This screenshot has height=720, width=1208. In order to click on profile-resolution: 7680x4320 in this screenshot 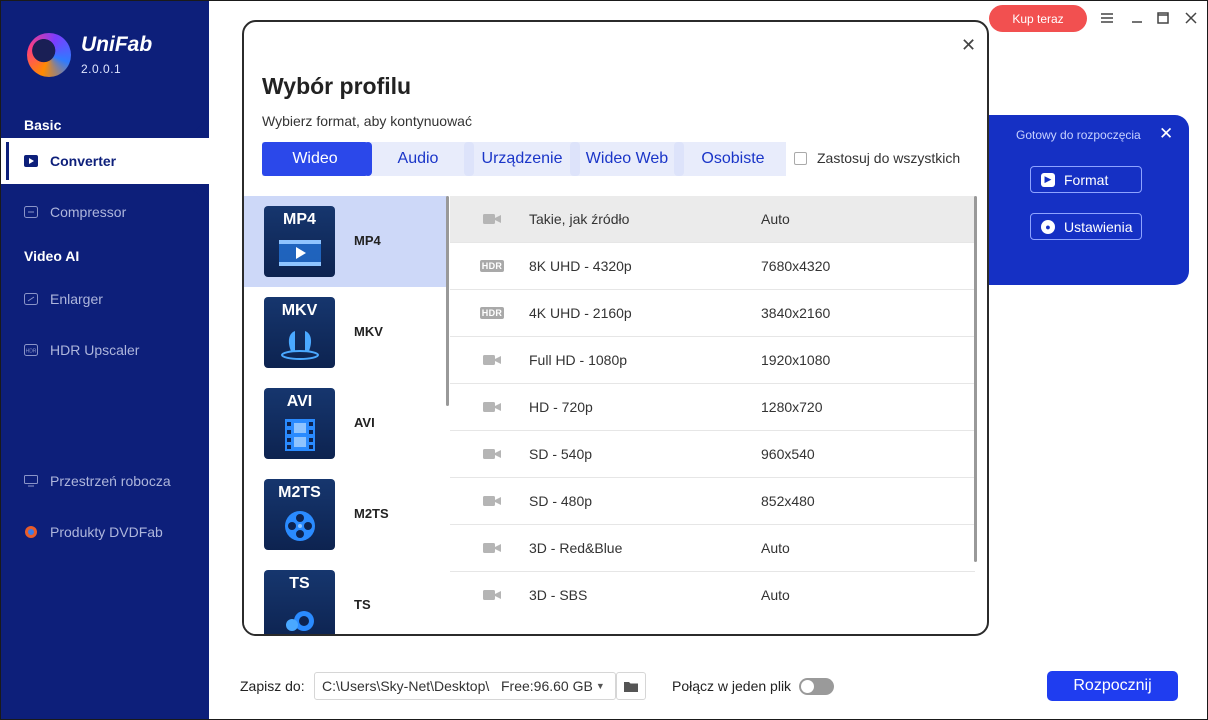, I will do `click(796, 266)`.